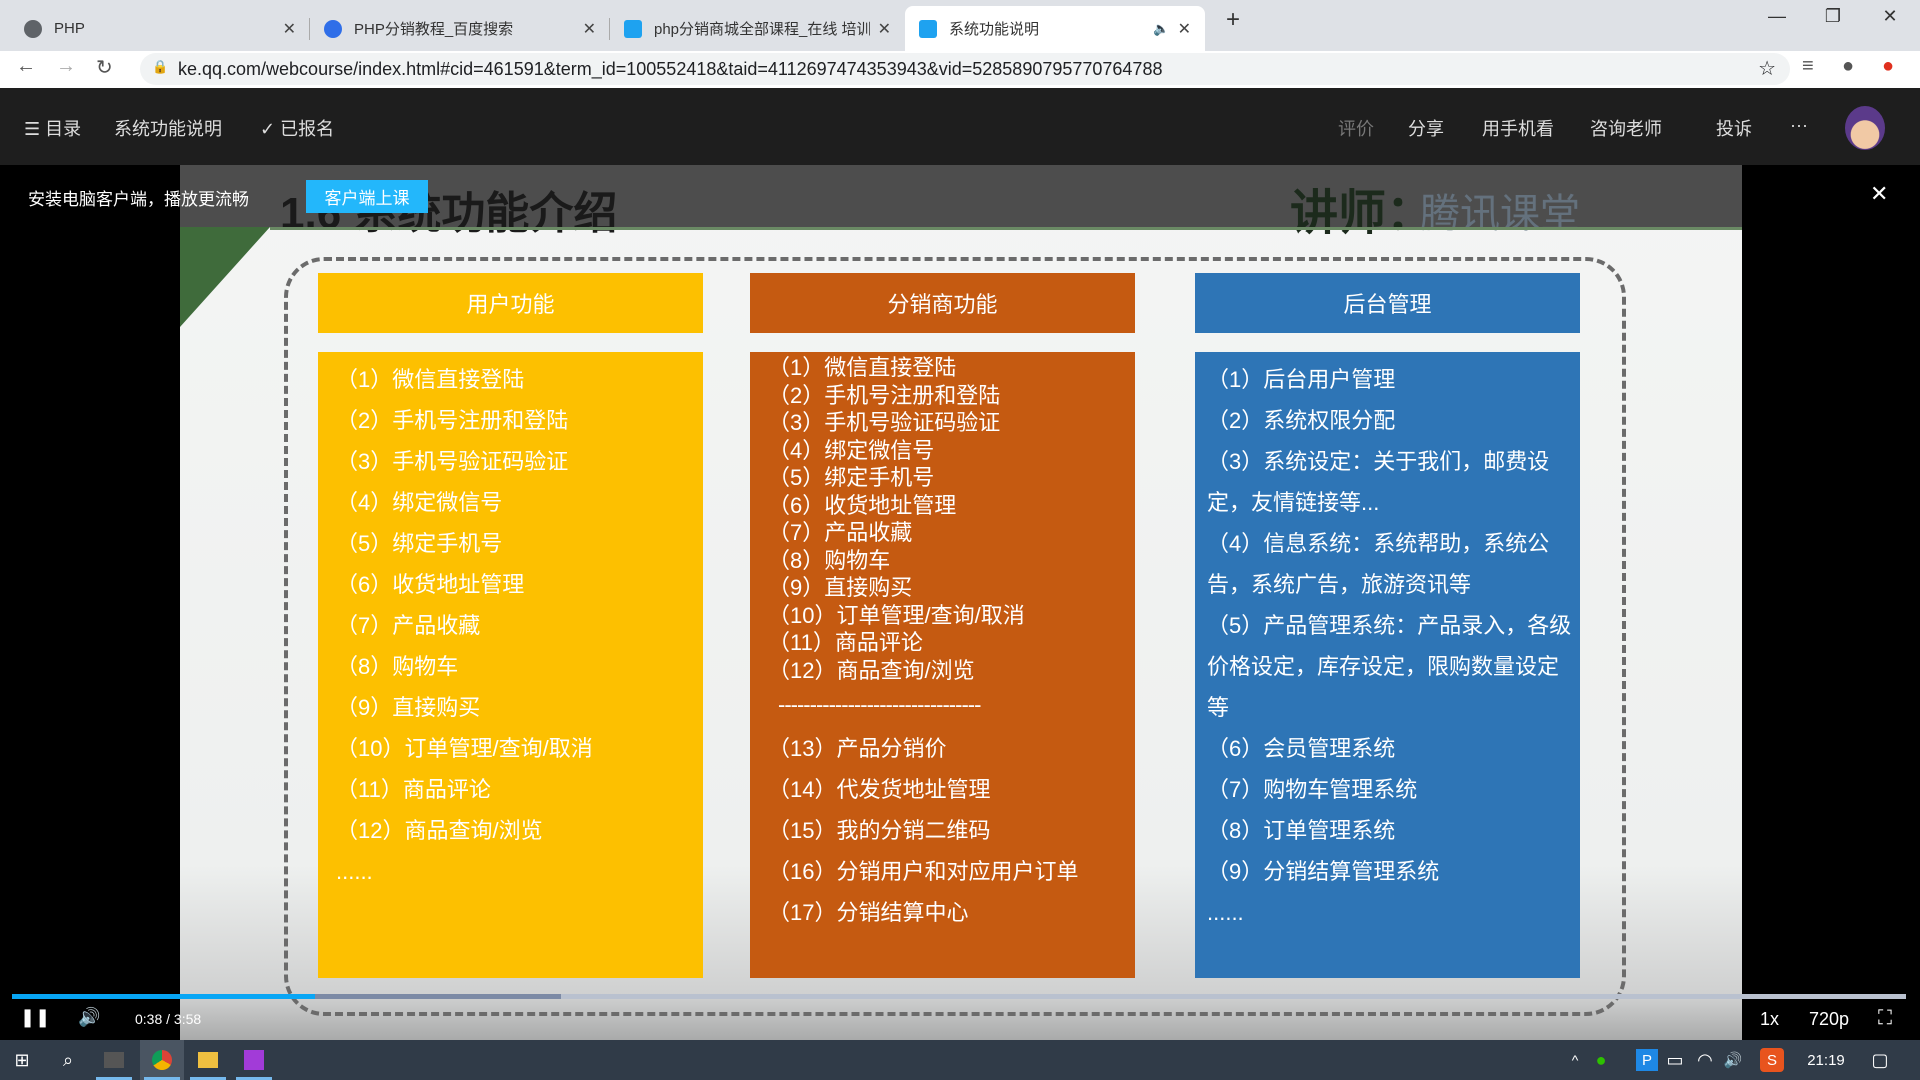  I want to click on course-title: 系统功能说明, so click(168, 129).